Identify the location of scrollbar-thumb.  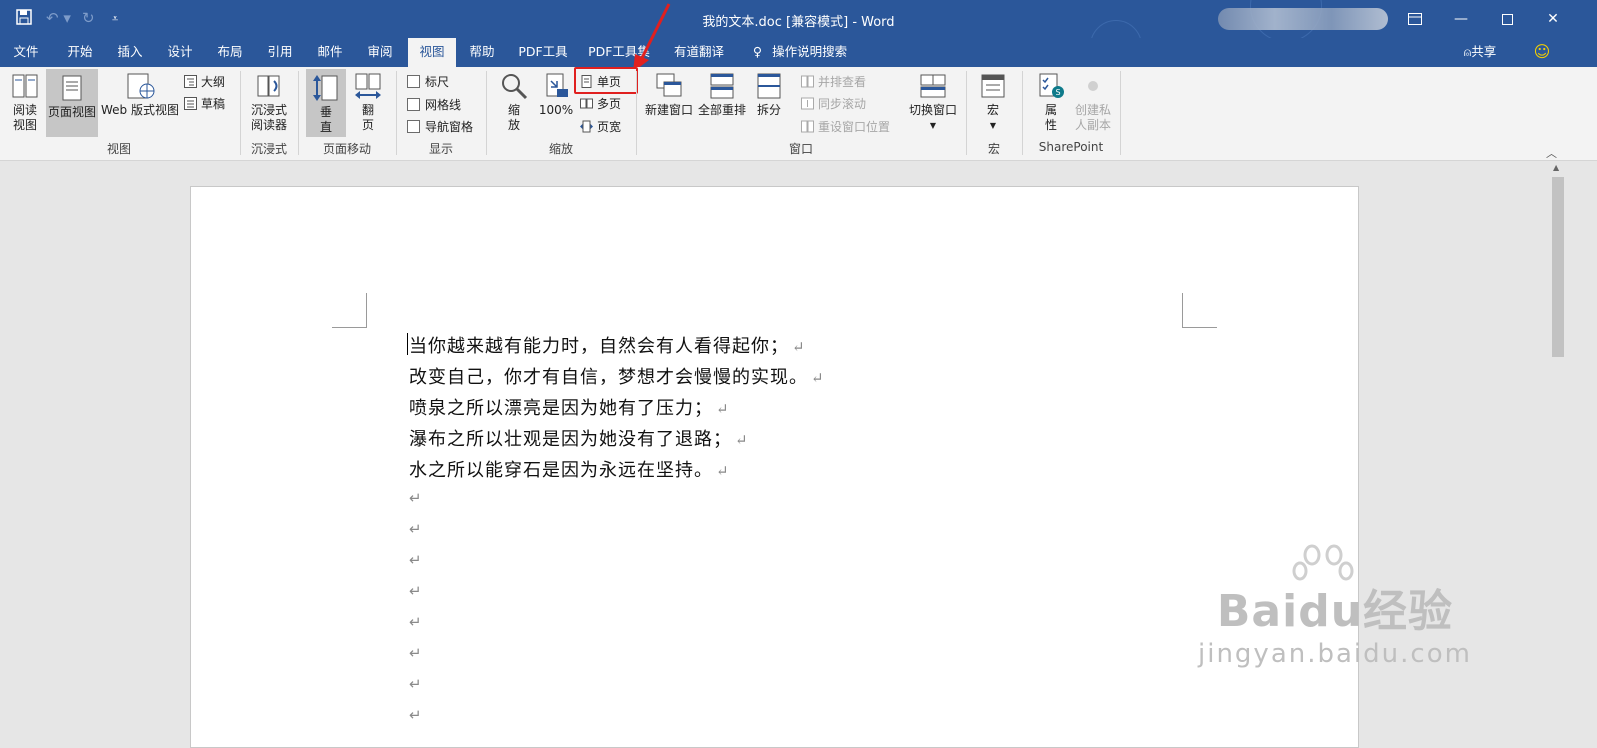
(1558, 267).